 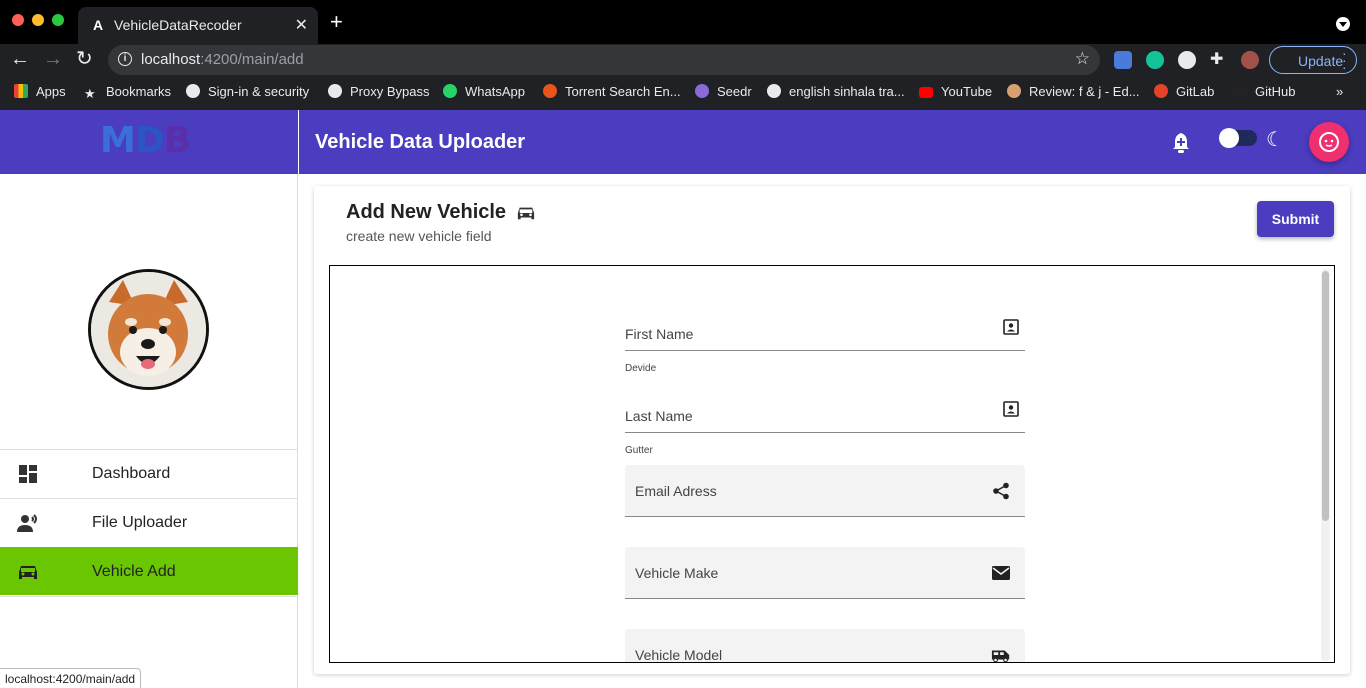 I want to click on whatsapp-icon, so click(x=450, y=91).